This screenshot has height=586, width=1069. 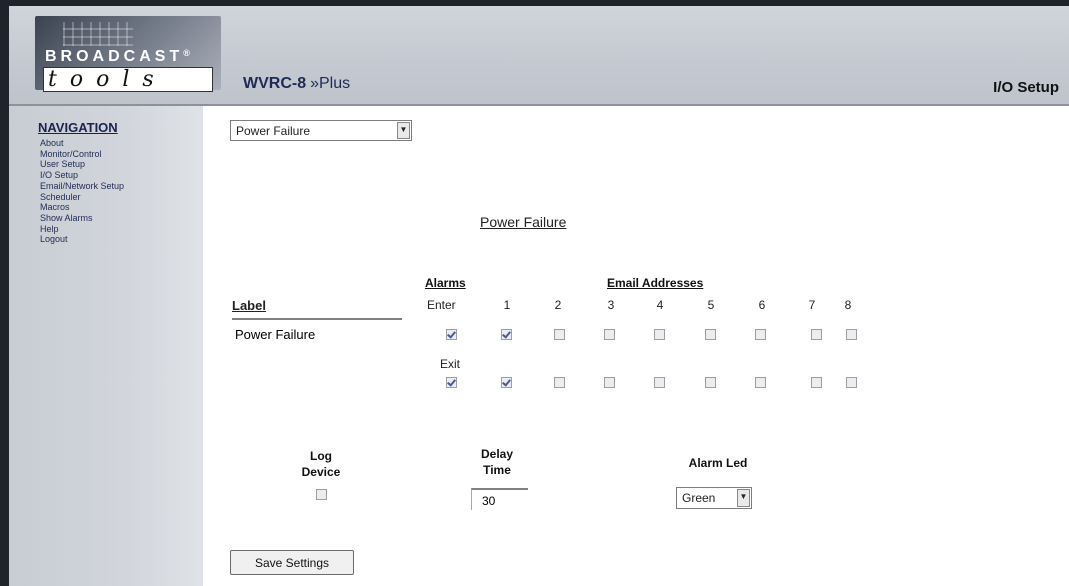 I want to click on enter-email-6-checkbox, so click(x=760, y=334).